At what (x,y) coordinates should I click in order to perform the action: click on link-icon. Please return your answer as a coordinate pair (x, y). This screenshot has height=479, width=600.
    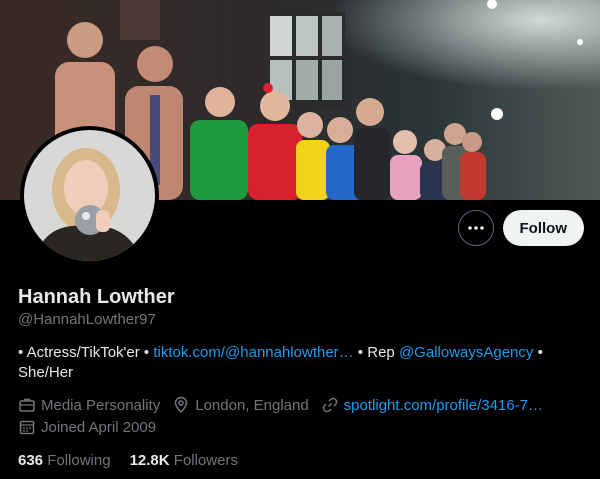
    Looking at the image, I should click on (329, 405).